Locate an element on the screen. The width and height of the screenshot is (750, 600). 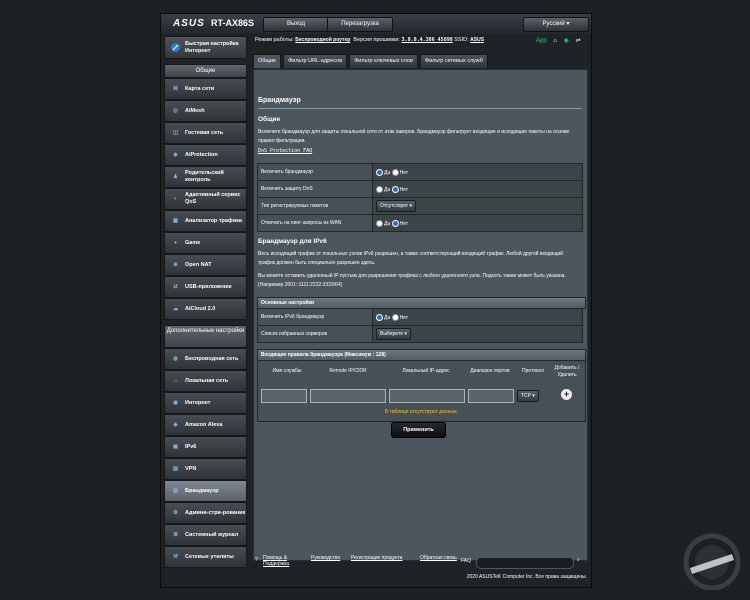
sidebar-item-label: Брандмауэр is located at coordinates (202, 490).